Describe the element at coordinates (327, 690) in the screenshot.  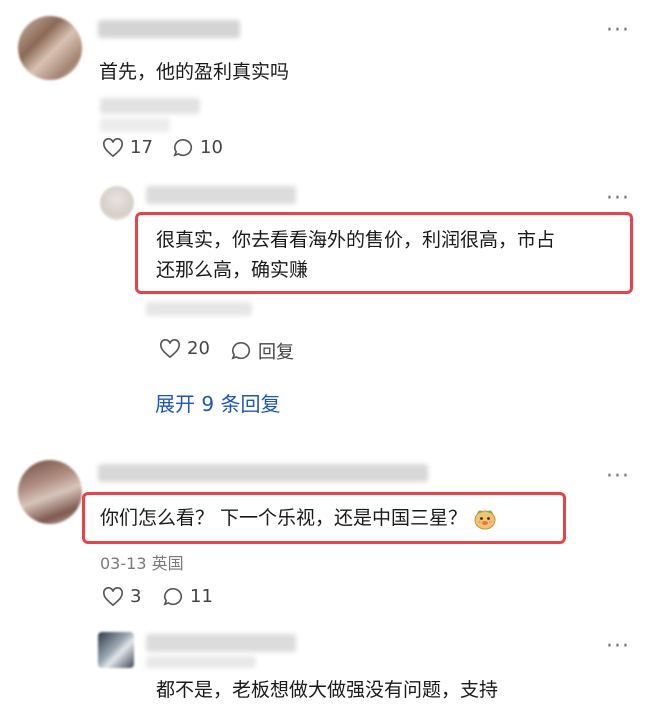
I see `reply-text: 都不是，老板想做大做强没有问题，支持` at that location.